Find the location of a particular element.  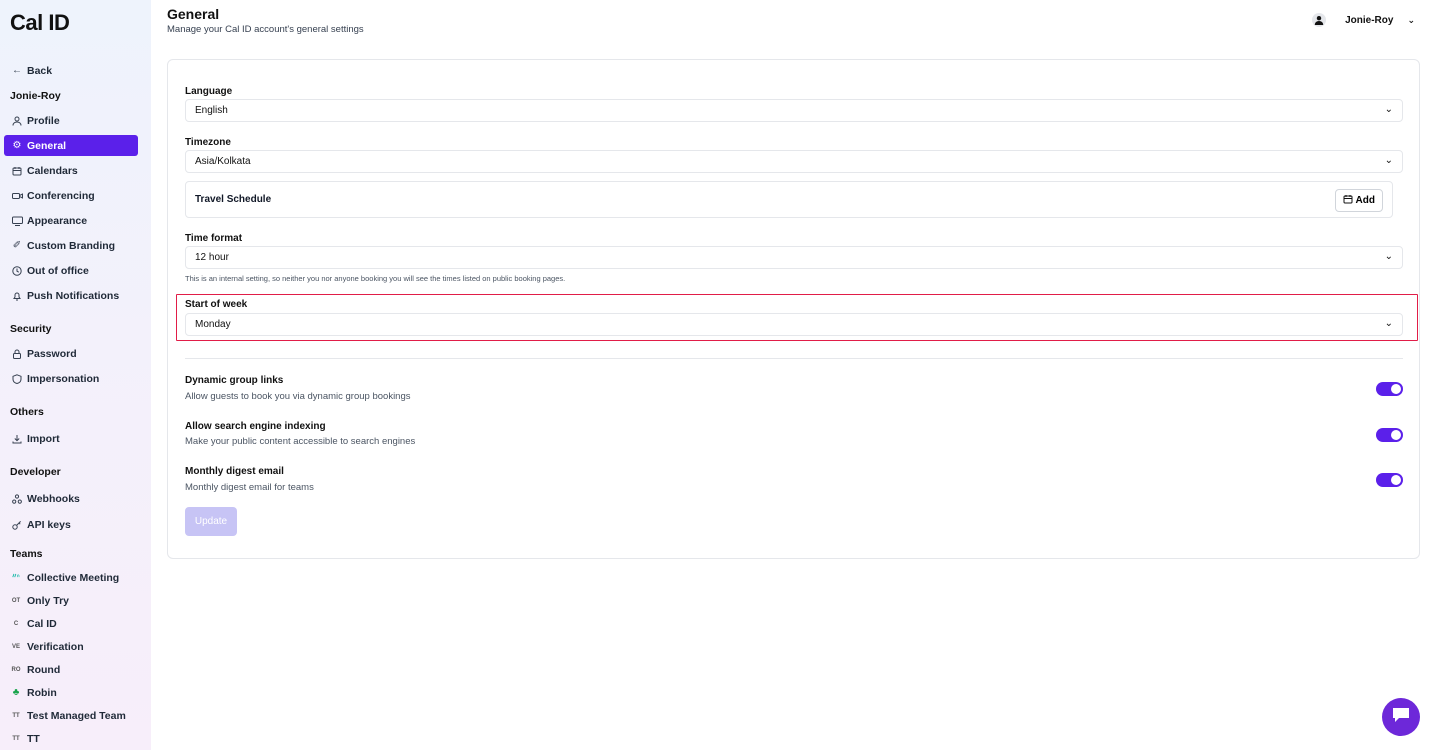

sidebar-team-label: Cal ID is located at coordinates (42, 623).